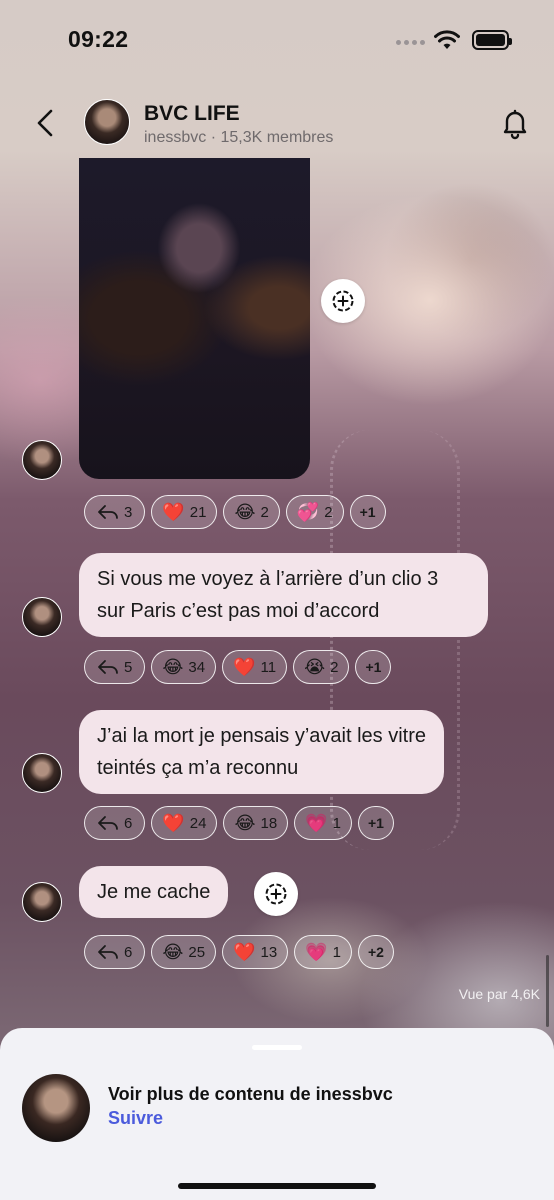  Describe the element at coordinates (410, 42) in the screenshot. I see `cellular-signal-icon` at that location.